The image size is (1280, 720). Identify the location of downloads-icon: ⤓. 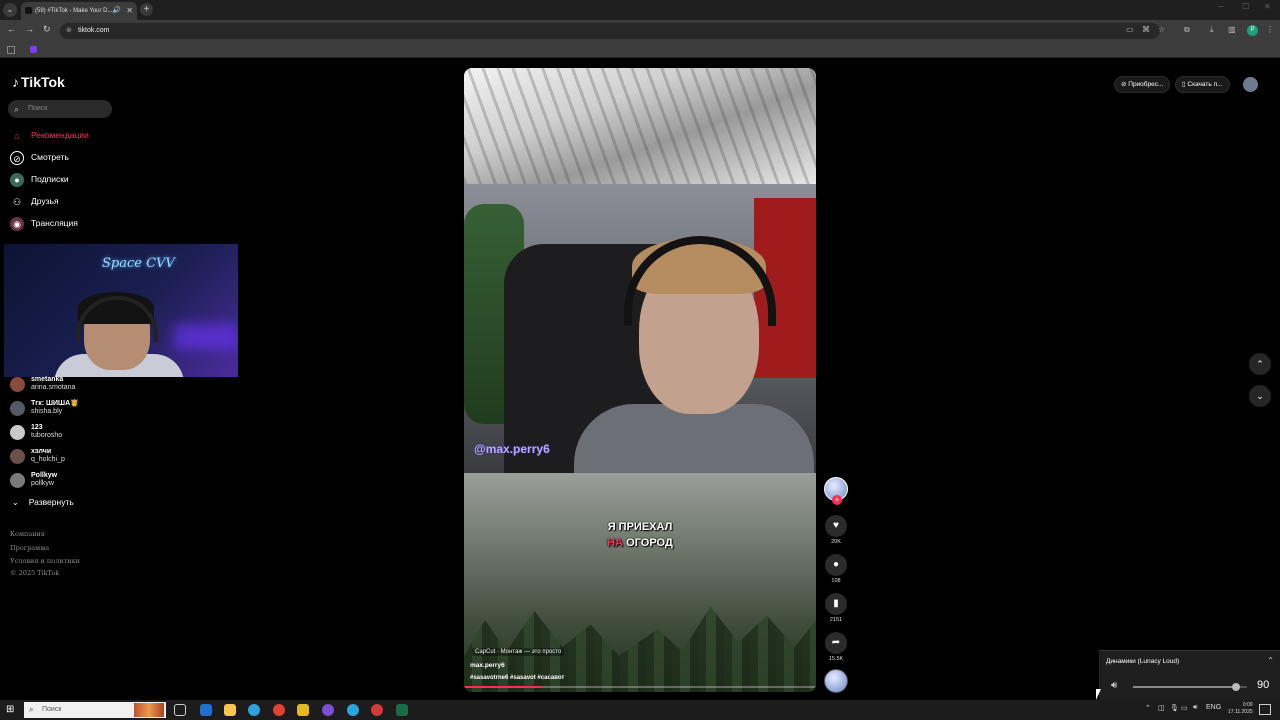
(1212, 30).